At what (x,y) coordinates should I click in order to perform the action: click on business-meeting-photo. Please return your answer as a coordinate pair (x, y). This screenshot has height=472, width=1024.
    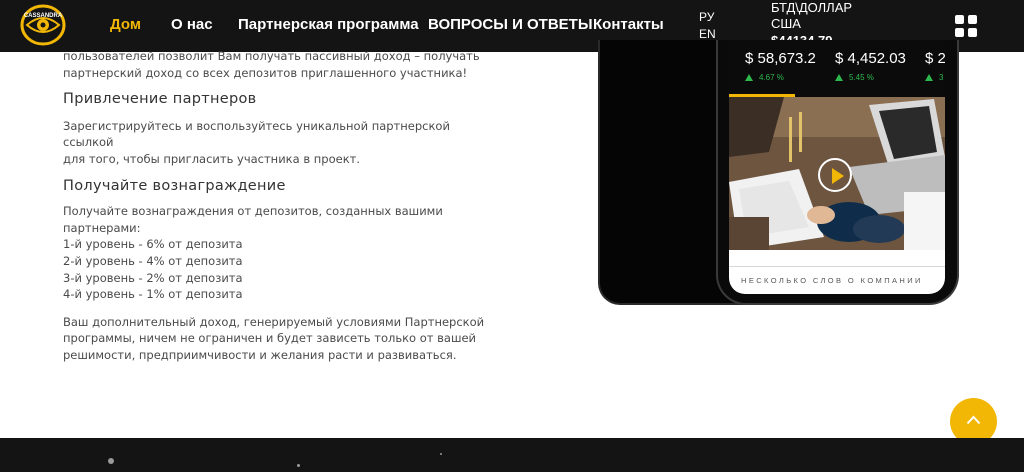
    Looking at the image, I should click on (837, 173).